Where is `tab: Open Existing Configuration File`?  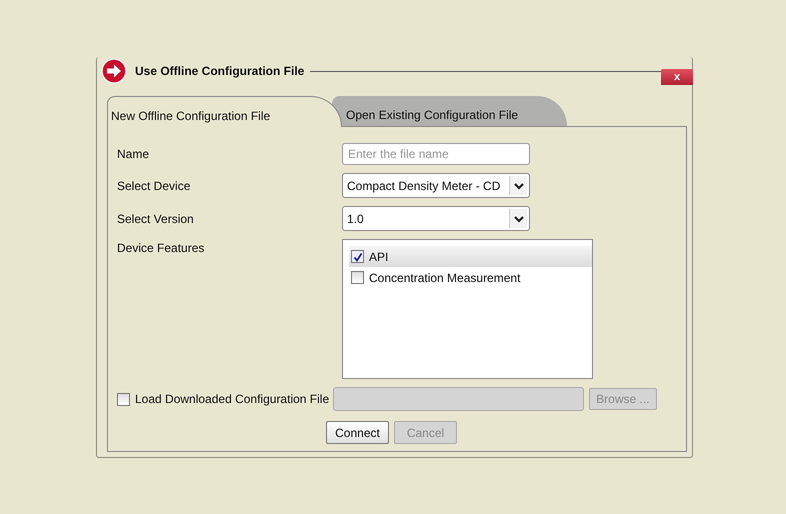
tab: Open Existing Configuration File is located at coordinates (449, 111).